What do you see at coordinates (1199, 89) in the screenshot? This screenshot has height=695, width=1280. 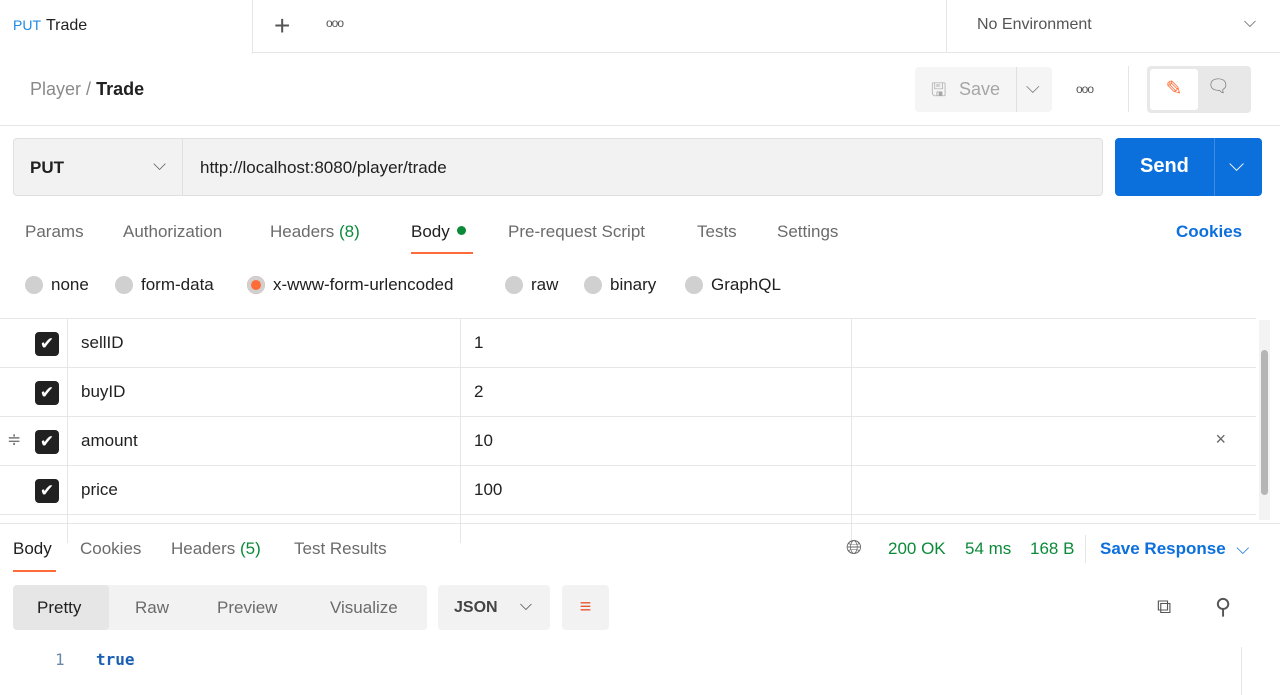 I see `view-toggle: ✎ 🗨` at bounding box center [1199, 89].